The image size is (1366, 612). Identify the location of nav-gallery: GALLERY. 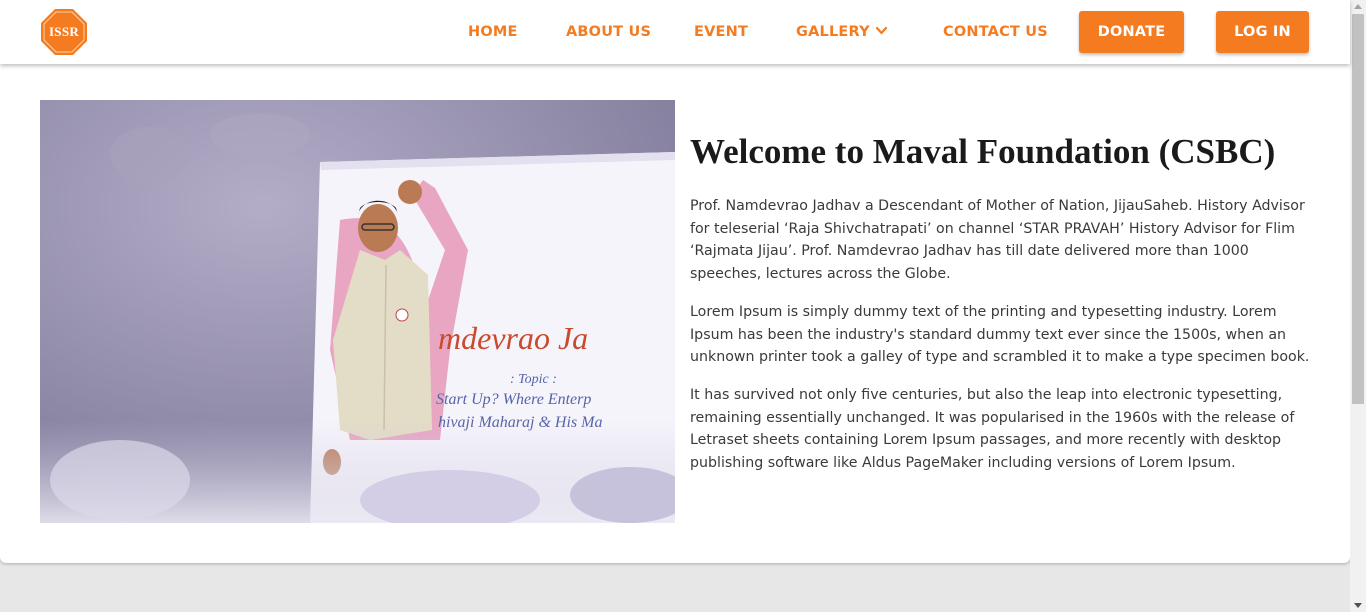
(833, 32).